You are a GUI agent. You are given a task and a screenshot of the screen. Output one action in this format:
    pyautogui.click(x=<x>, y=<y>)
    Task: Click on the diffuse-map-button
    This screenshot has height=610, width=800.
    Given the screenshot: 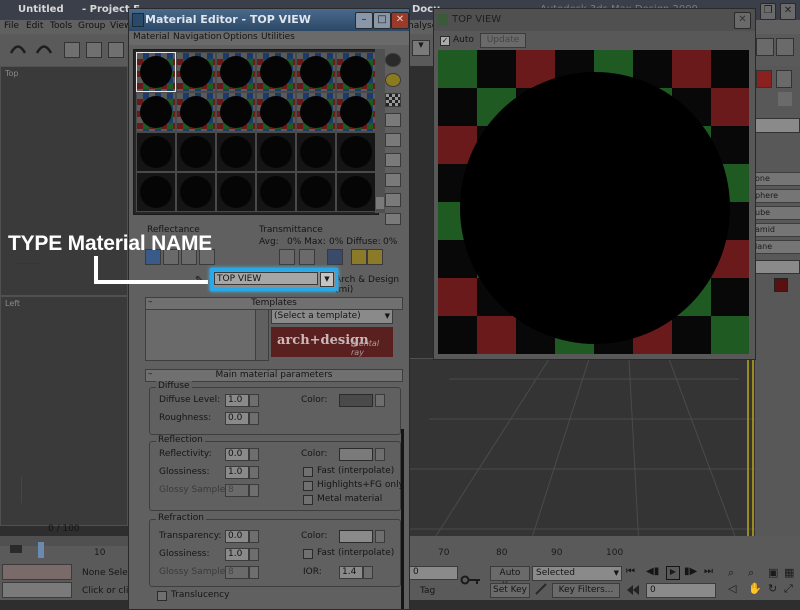 What is the action you would take?
    pyautogui.click(x=380, y=400)
    